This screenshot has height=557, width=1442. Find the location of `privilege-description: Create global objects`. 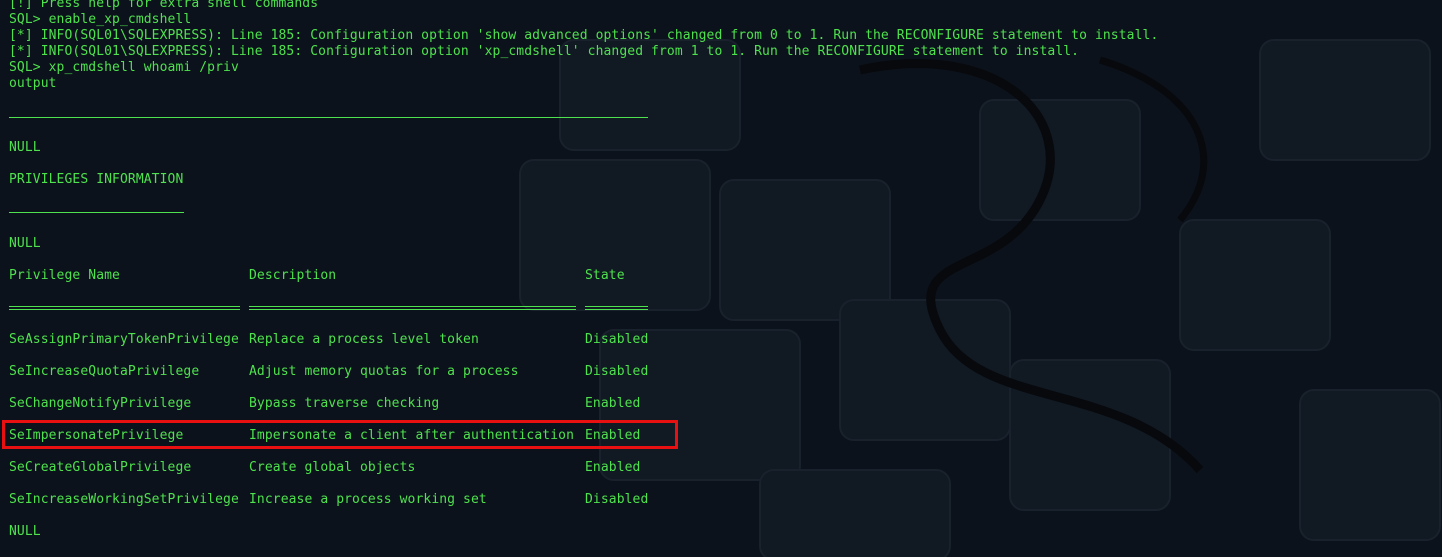

privilege-description: Create global objects is located at coordinates (332, 467).